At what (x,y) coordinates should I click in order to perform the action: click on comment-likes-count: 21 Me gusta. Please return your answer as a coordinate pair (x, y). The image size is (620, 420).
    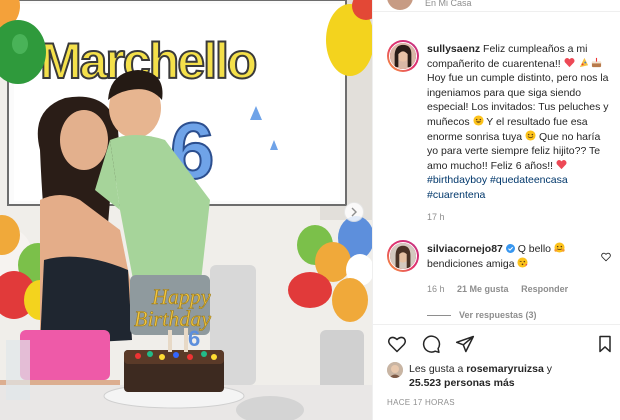
    Looking at the image, I should click on (483, 289).